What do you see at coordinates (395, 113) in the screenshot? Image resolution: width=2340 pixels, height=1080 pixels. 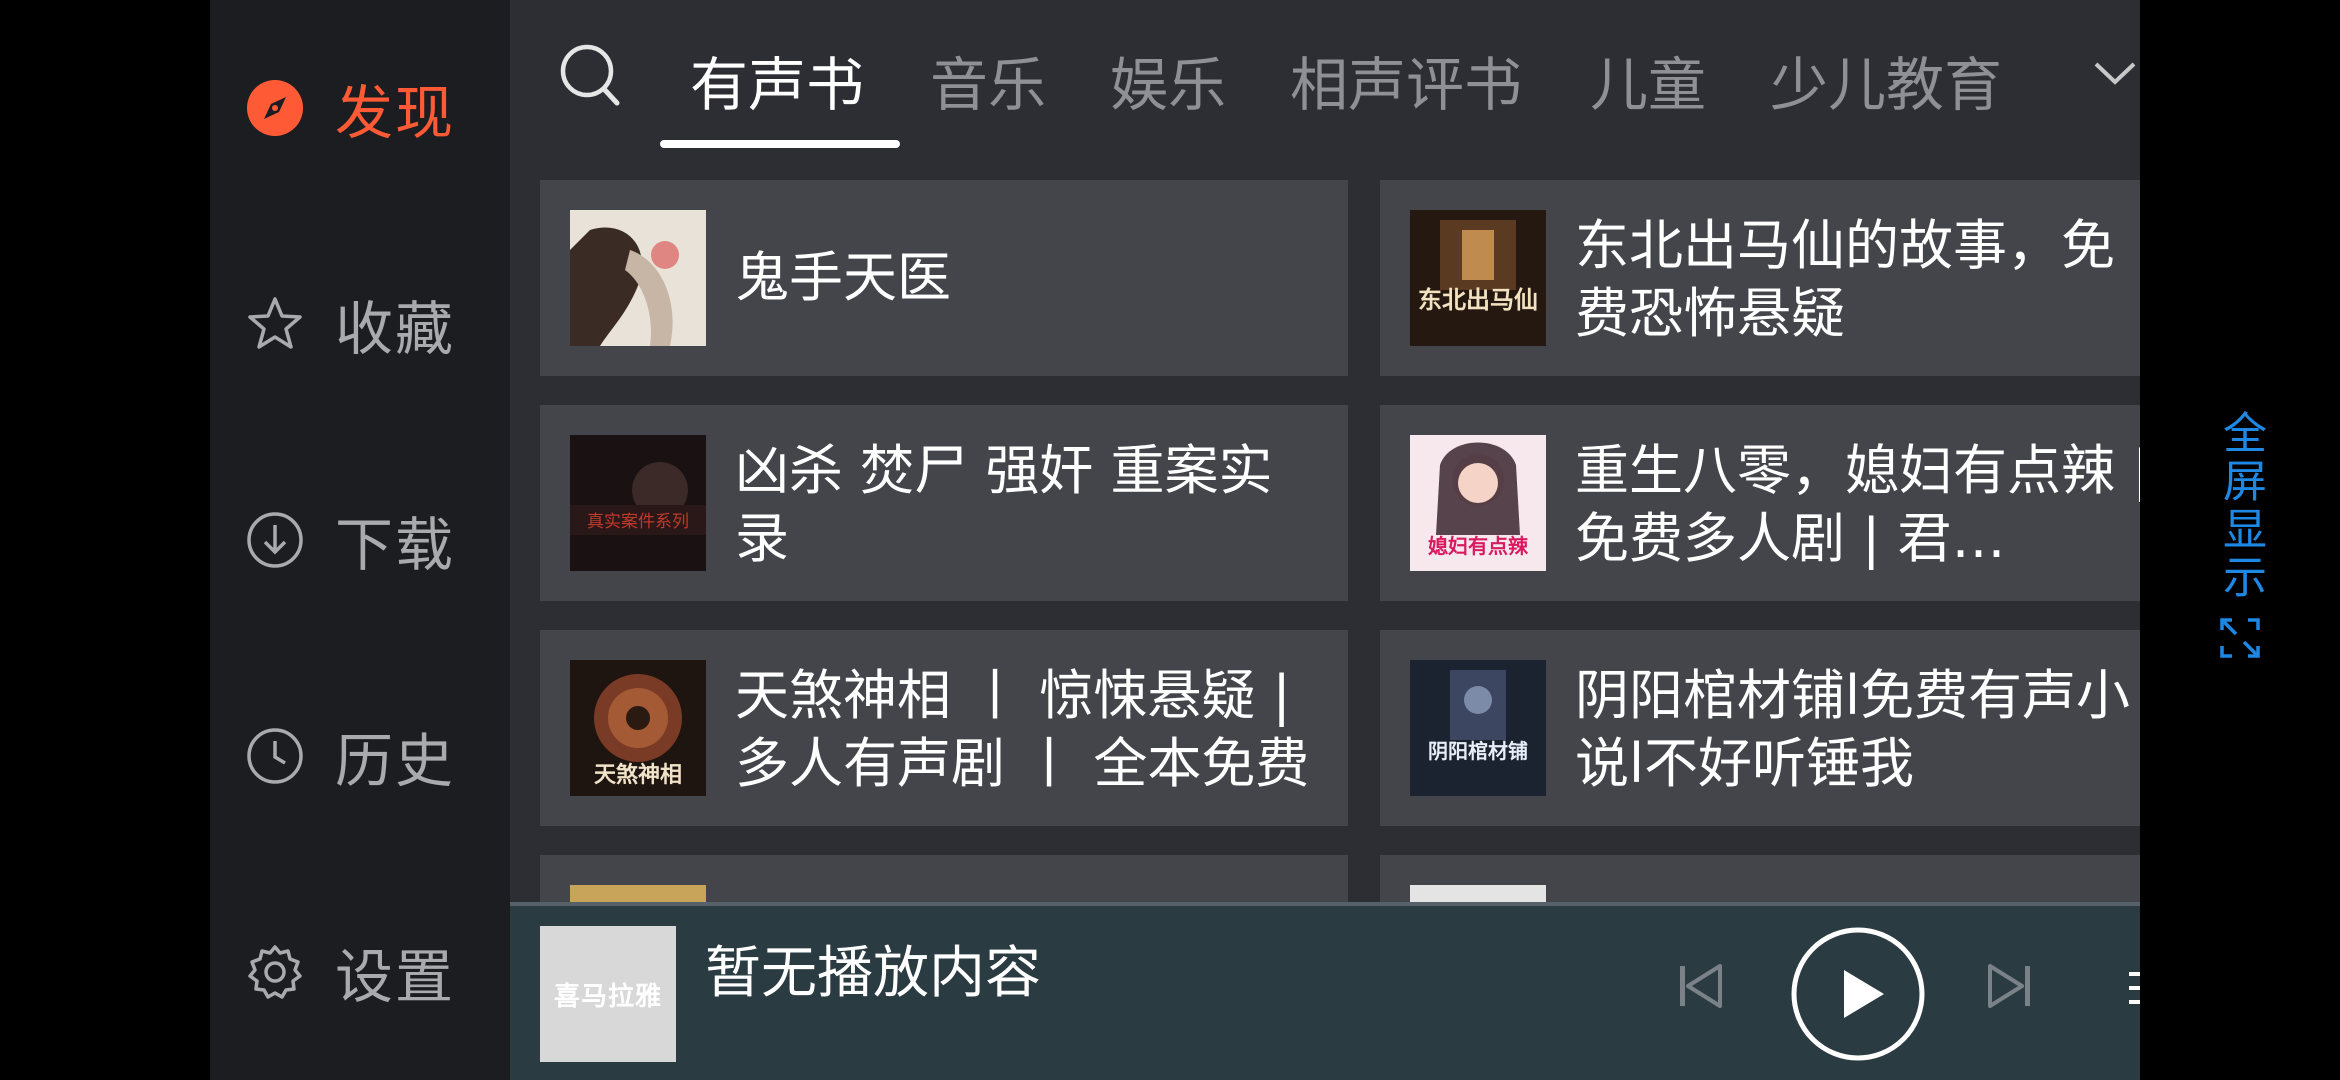 I see `sidebar-item-label: 发现` at bounding box center [395, 113].